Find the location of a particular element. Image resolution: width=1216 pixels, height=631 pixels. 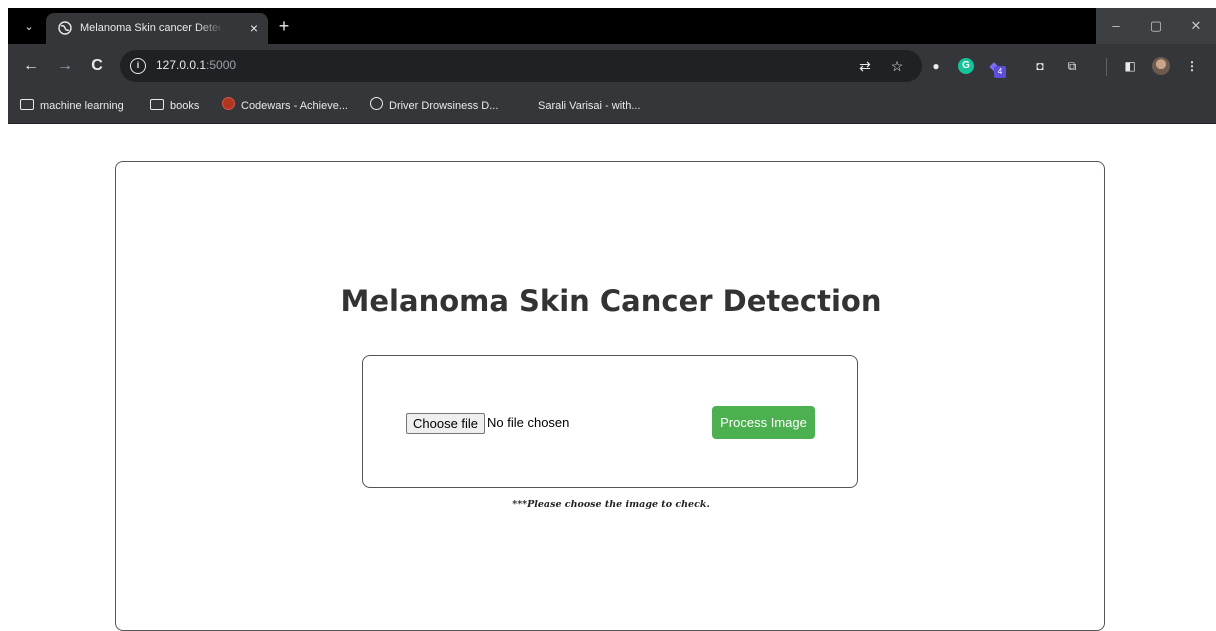

url-host: 127.0.0.1 is located at coordinates (181, 65).